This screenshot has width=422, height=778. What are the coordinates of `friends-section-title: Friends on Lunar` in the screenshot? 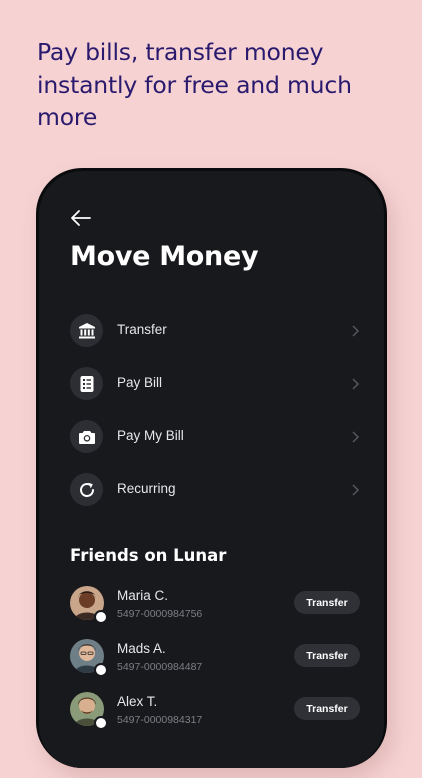 It's located at (148, 555).